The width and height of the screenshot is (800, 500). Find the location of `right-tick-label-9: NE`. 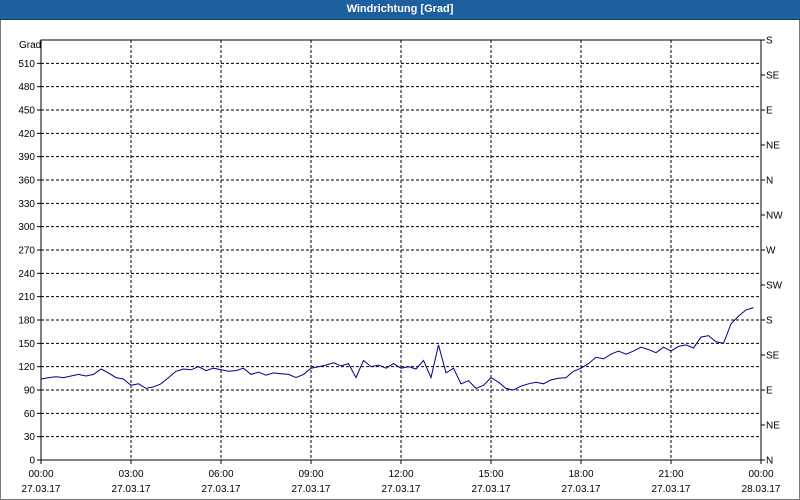

right-tick-label-9: NE is located at coordinates (773, 146).